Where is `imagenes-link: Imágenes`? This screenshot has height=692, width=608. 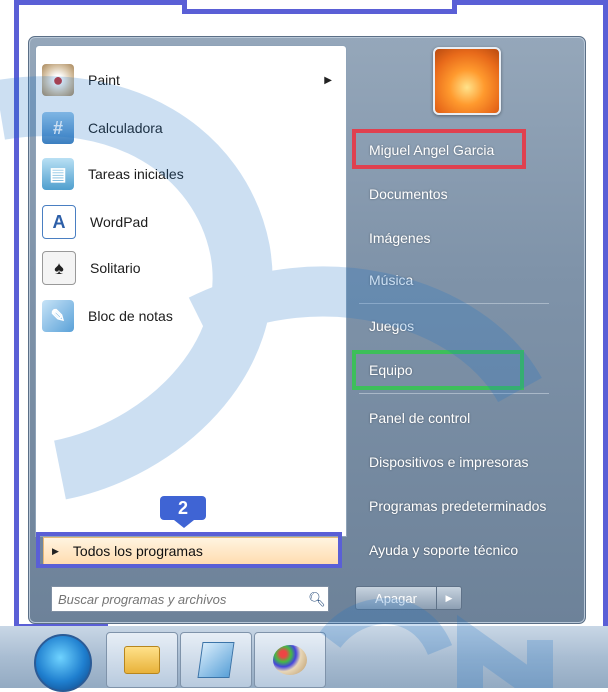
imagenes-link: Imágenes is located at coordinates (469, 238).